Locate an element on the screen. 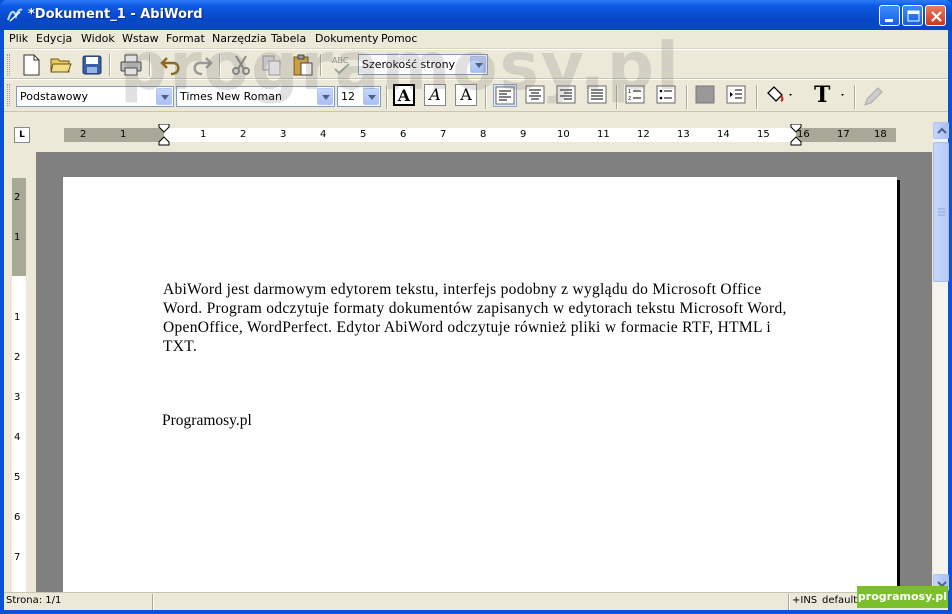  ruler-number: 1 is located at coordinates (123, 134).